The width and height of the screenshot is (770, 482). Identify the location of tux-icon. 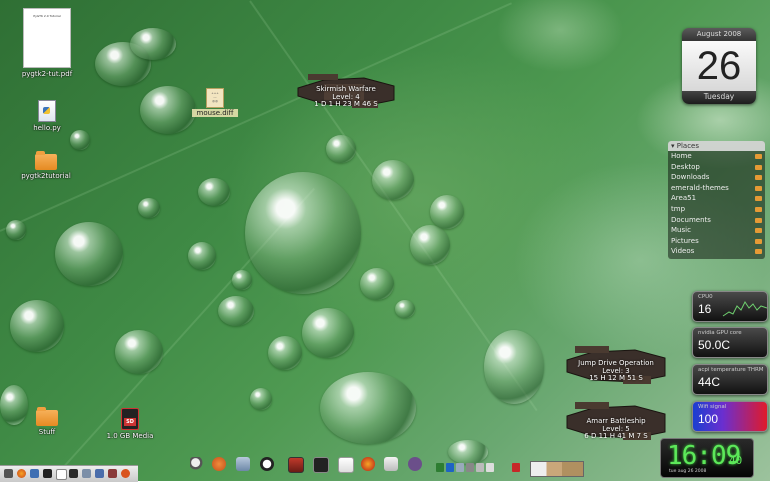
(267, 464).